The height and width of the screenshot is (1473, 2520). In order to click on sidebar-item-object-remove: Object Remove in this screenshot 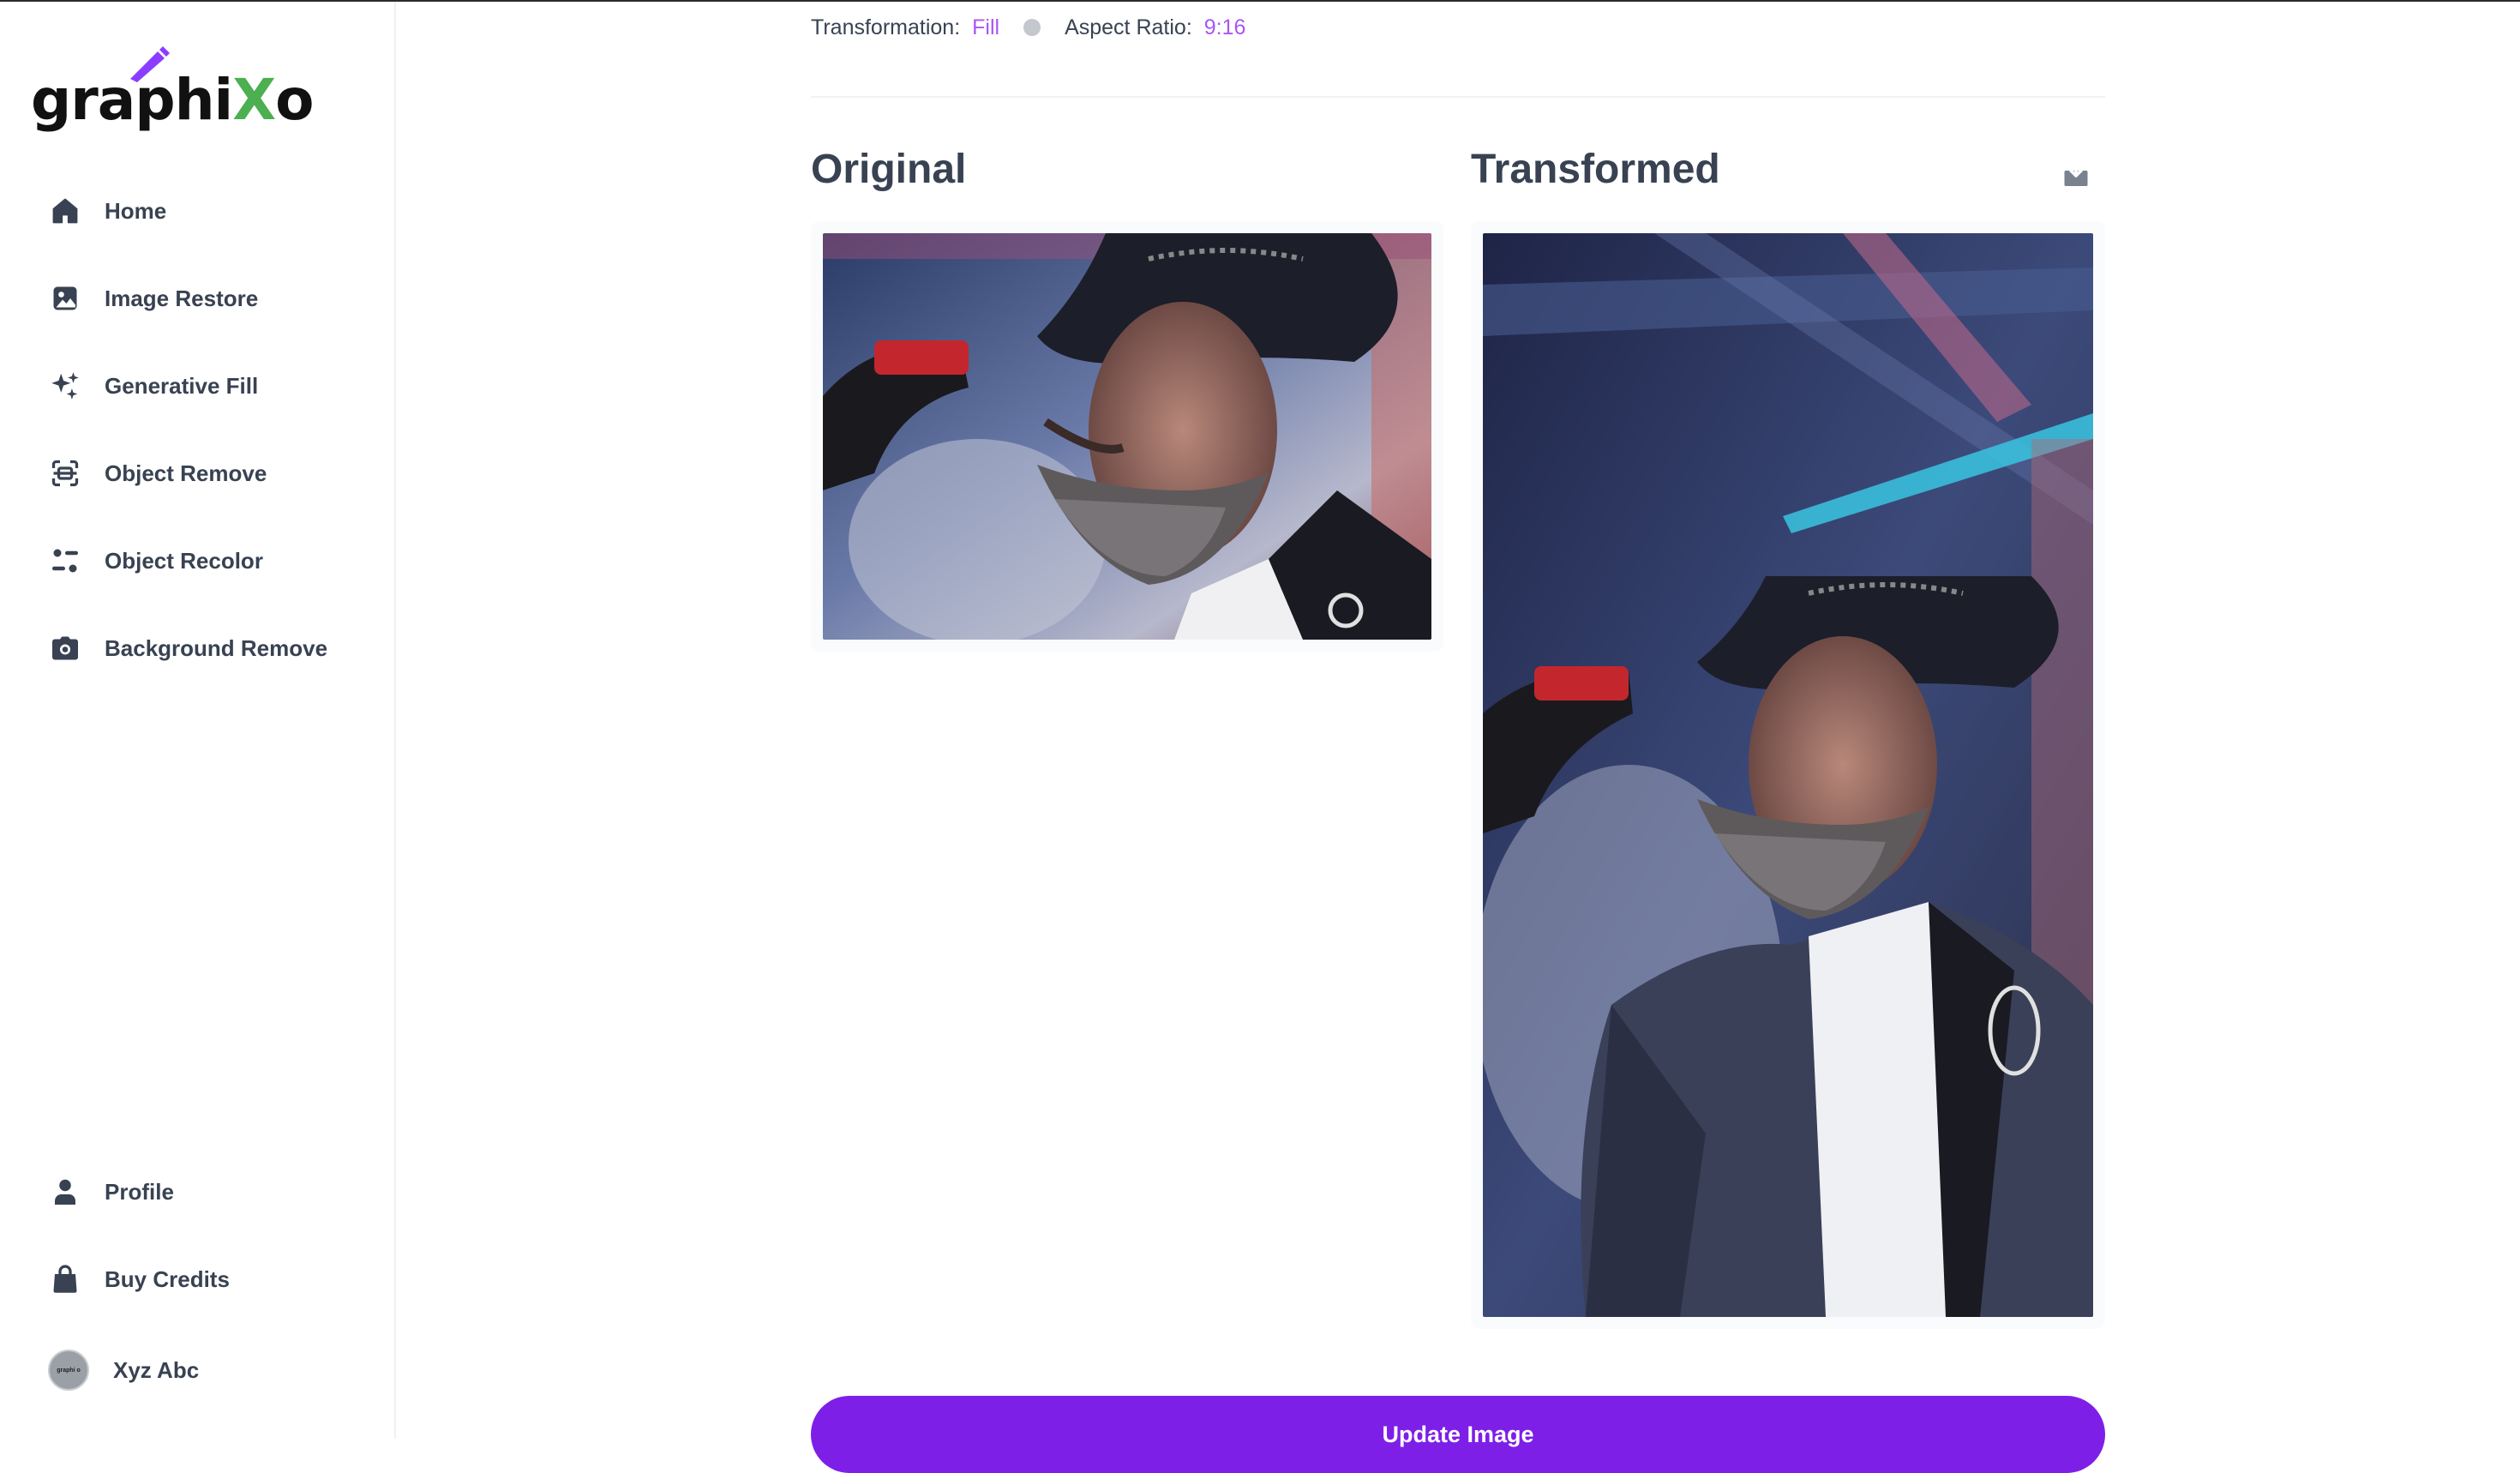, I will do `click(211, 473)`.